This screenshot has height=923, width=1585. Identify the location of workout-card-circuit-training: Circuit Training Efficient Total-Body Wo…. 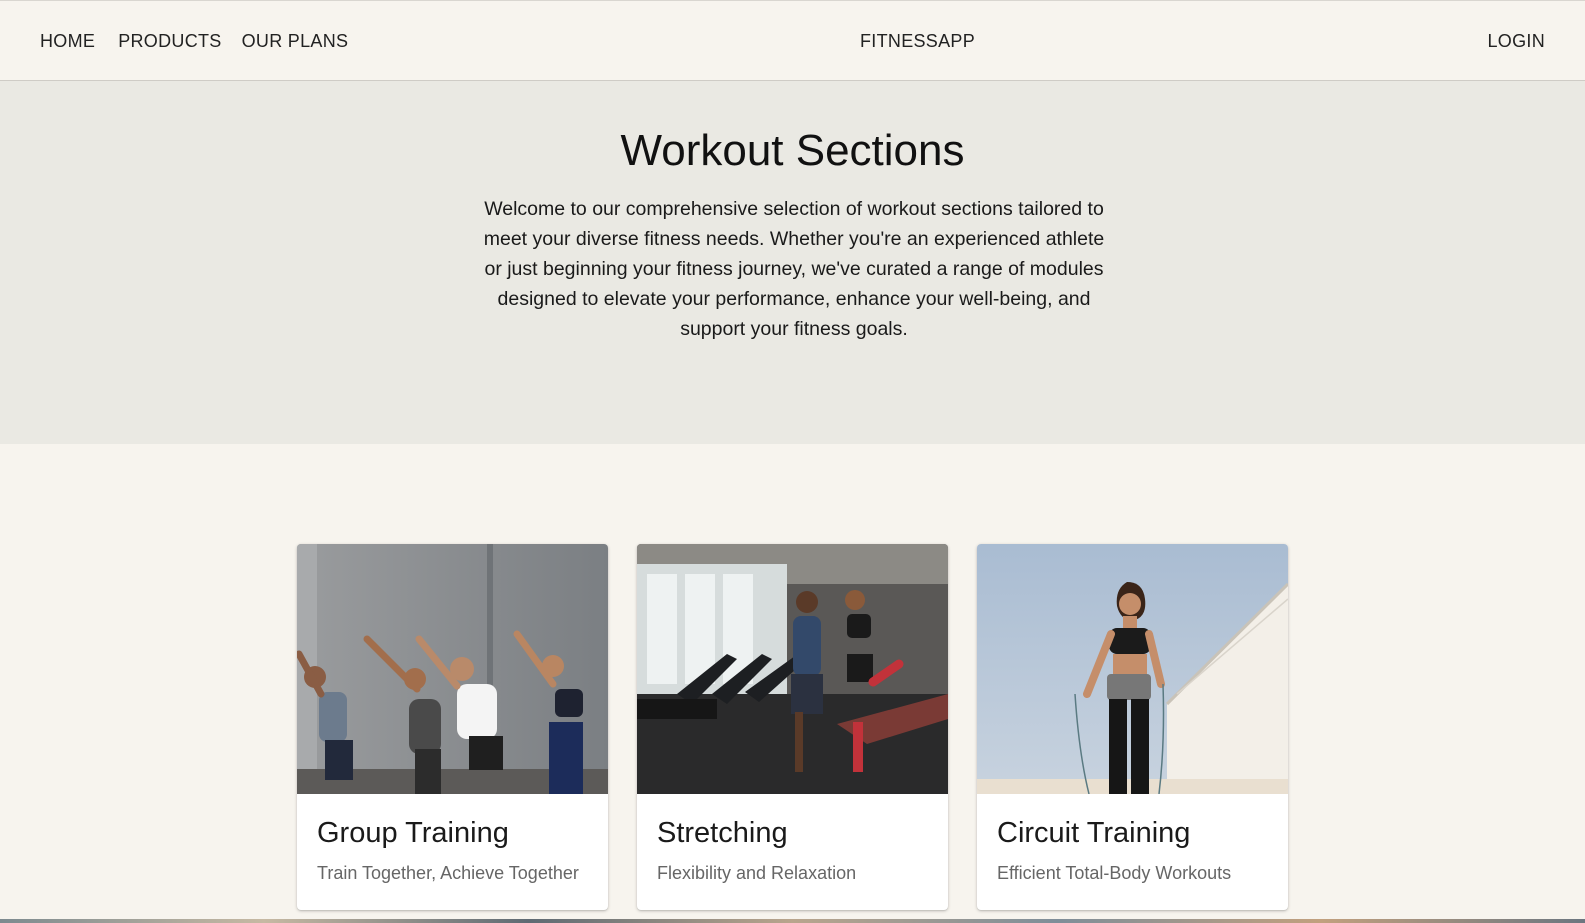
(1132, 727).